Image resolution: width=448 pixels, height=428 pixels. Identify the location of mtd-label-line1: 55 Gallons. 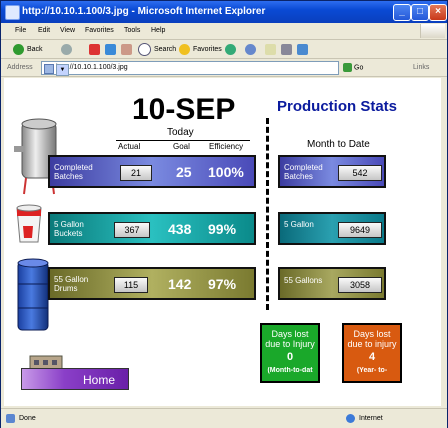
(303, 280).